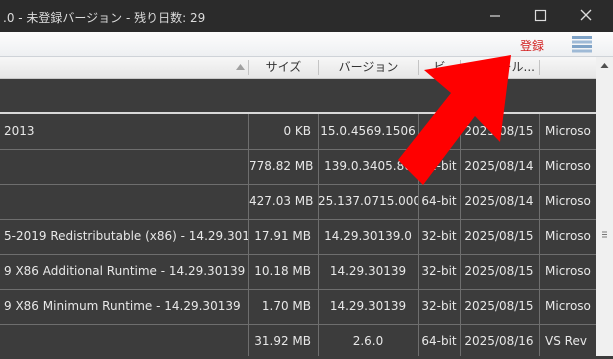 The image size is (613, 359). I want to click on red-pointer-arrow-icon, so click(454, 120).